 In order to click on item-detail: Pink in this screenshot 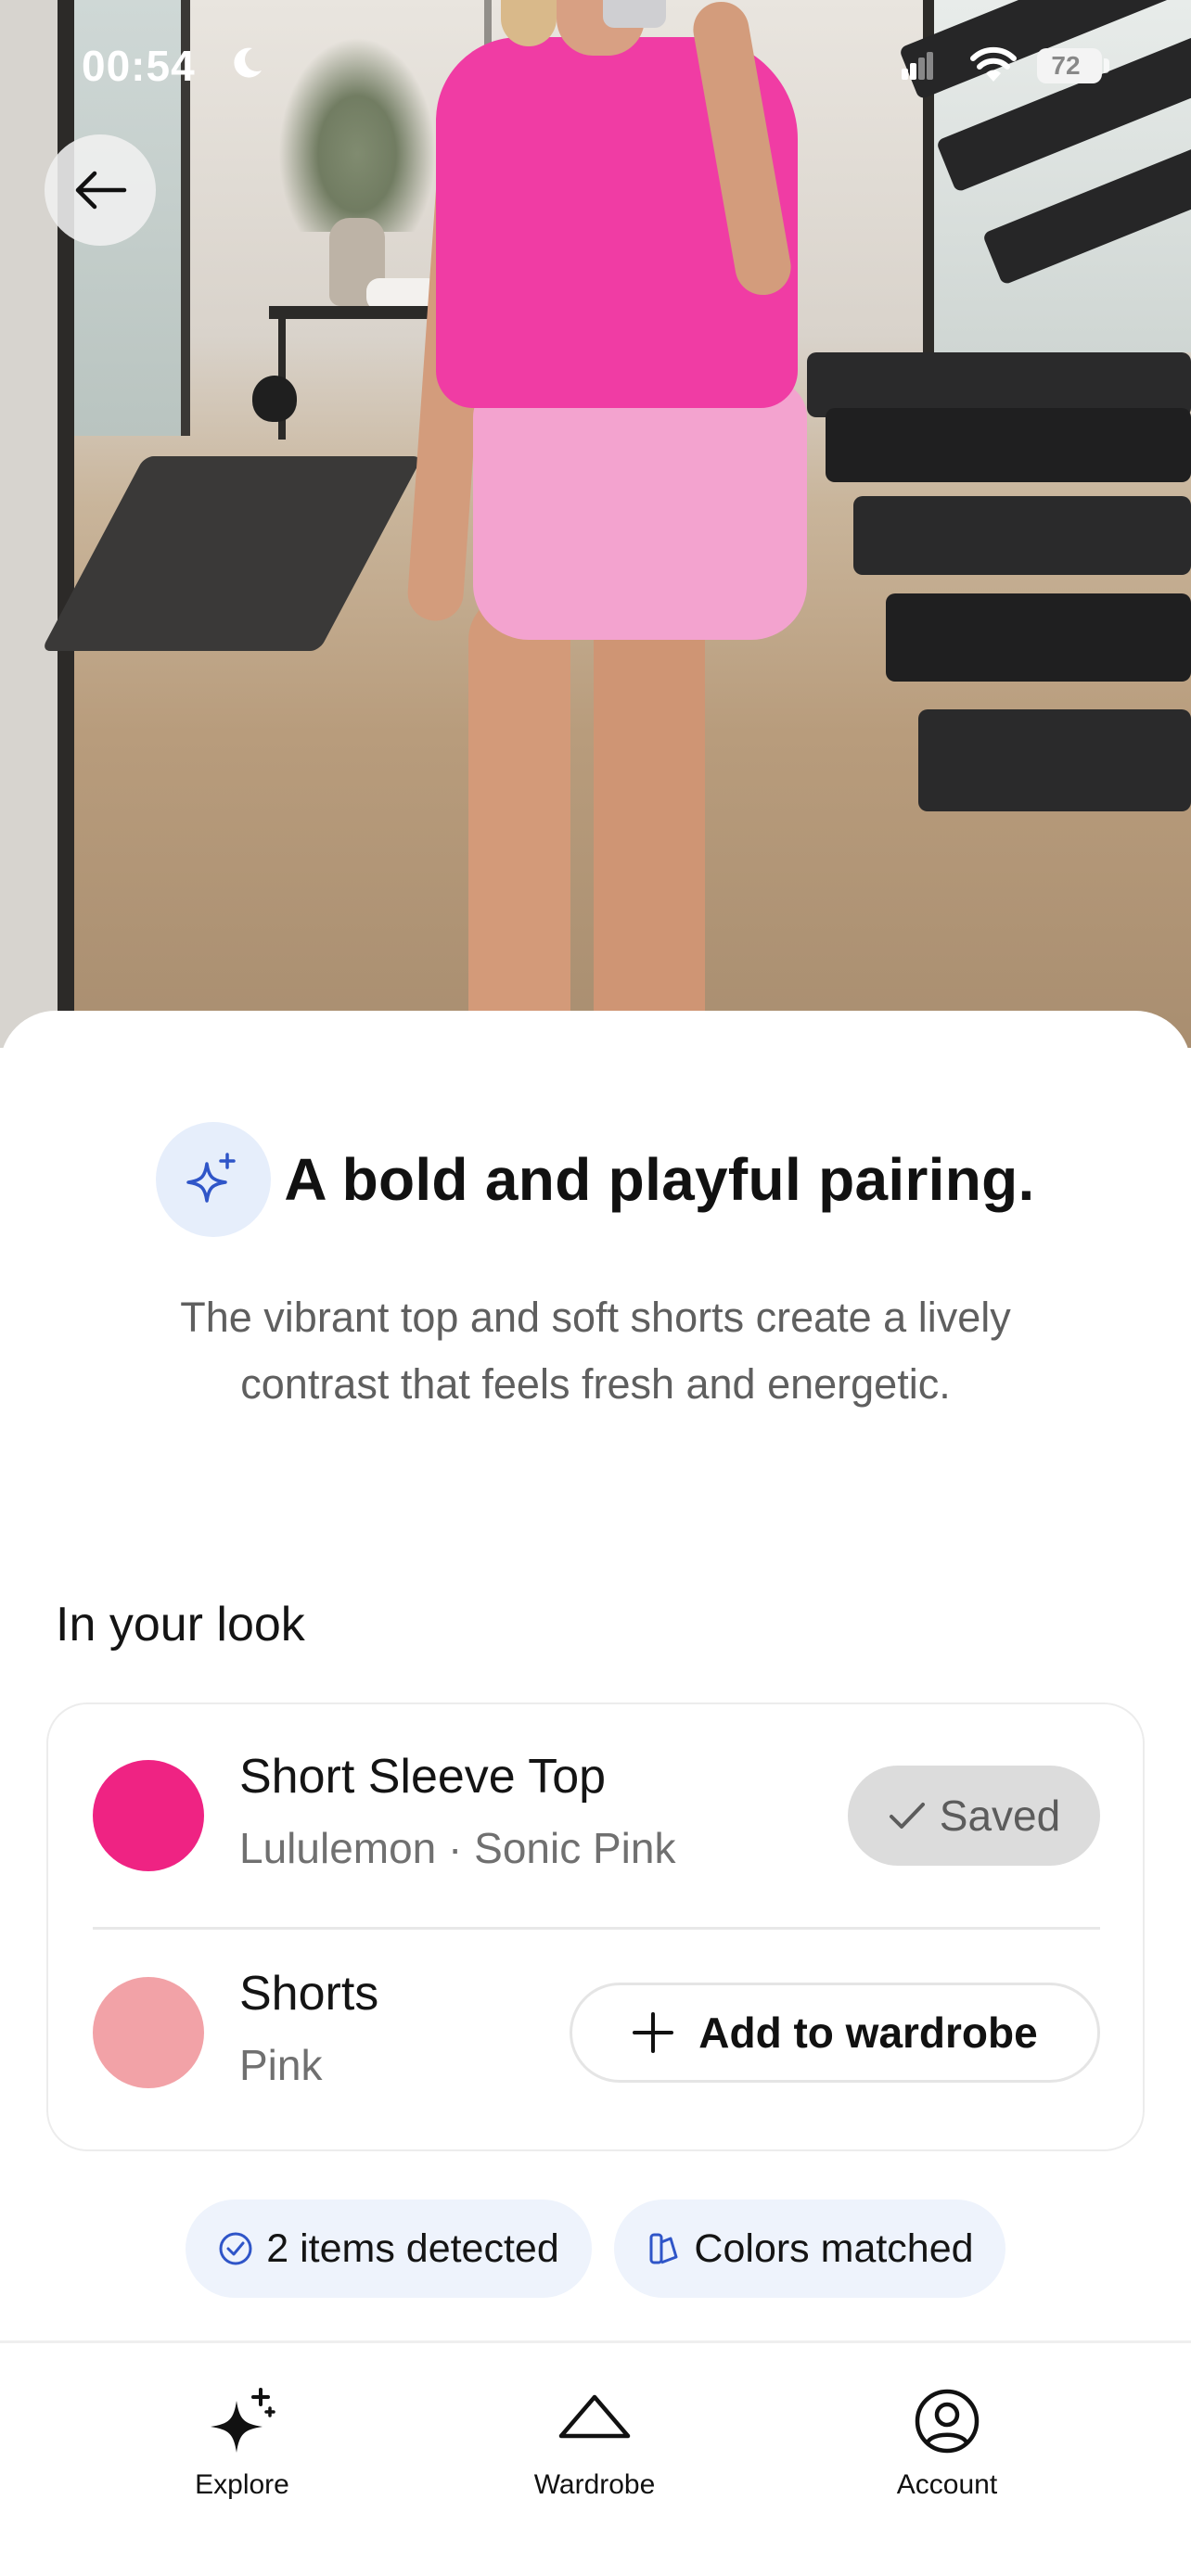, I will do `click(281, 2065)`.